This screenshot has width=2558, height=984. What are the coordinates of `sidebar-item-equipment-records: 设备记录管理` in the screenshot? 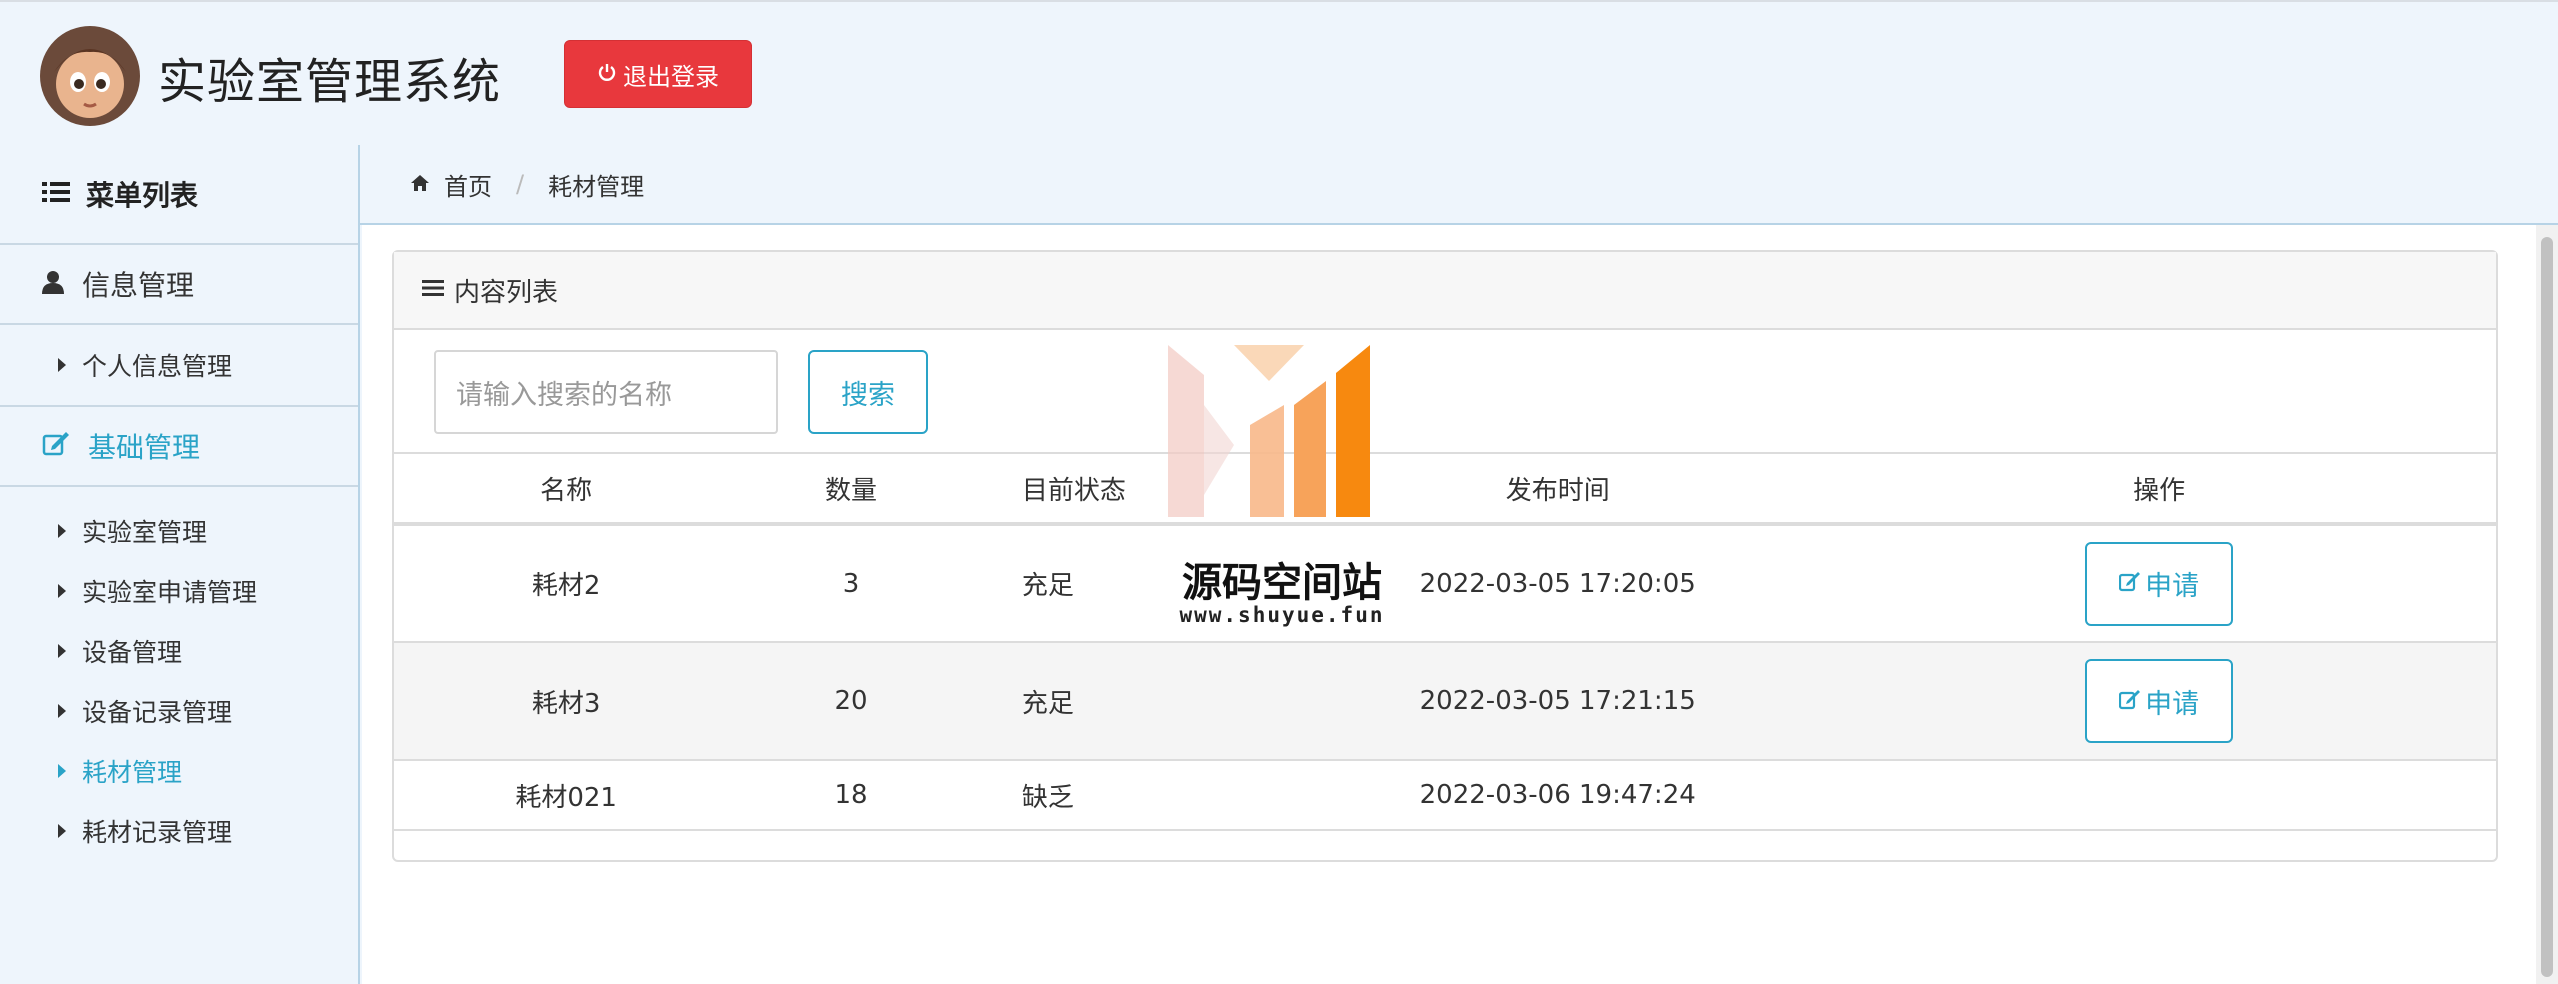 It's located at (179, 711).